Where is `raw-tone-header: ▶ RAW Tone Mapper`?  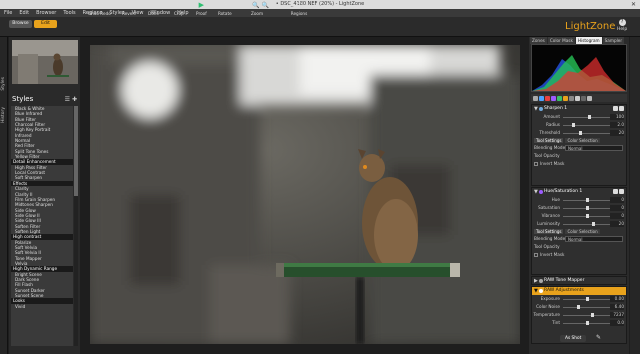
raw-tone-header: ▶ RAW Tone Mapper is located at coordinates (579, 281).